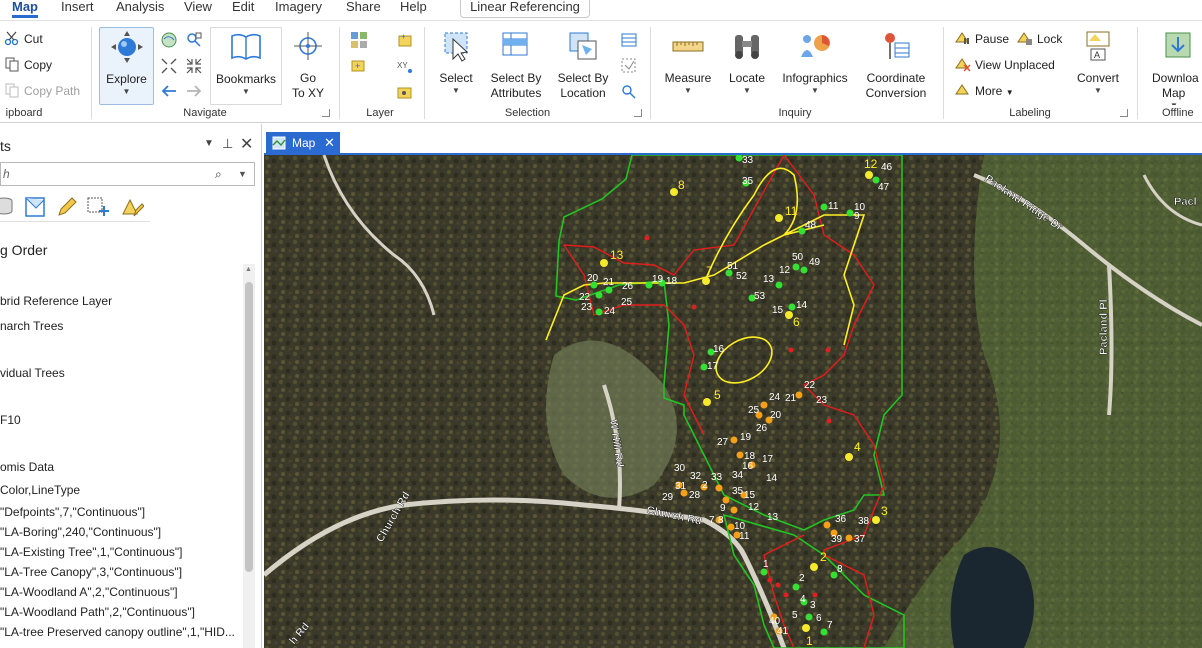  Describe the element at coordinates (89, 592) in the screenshot. I see `toc-symbol-item: "LA-Woodland A",2,"Continuous"]` at that location.